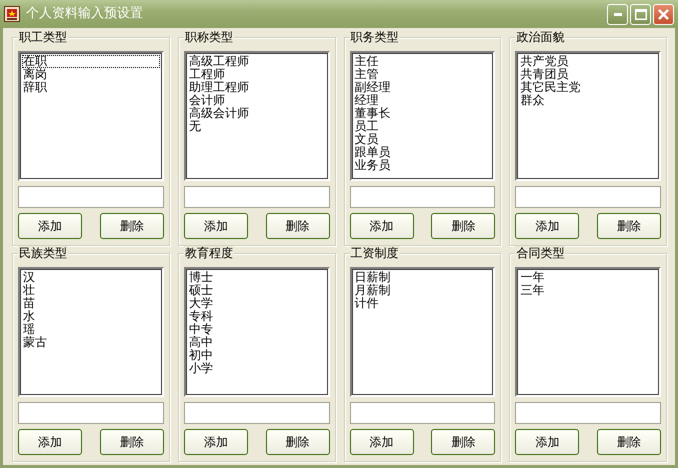 This screenshot has height=468, width=678. I want to click on group-title: 职称类型, so click(209, 37).